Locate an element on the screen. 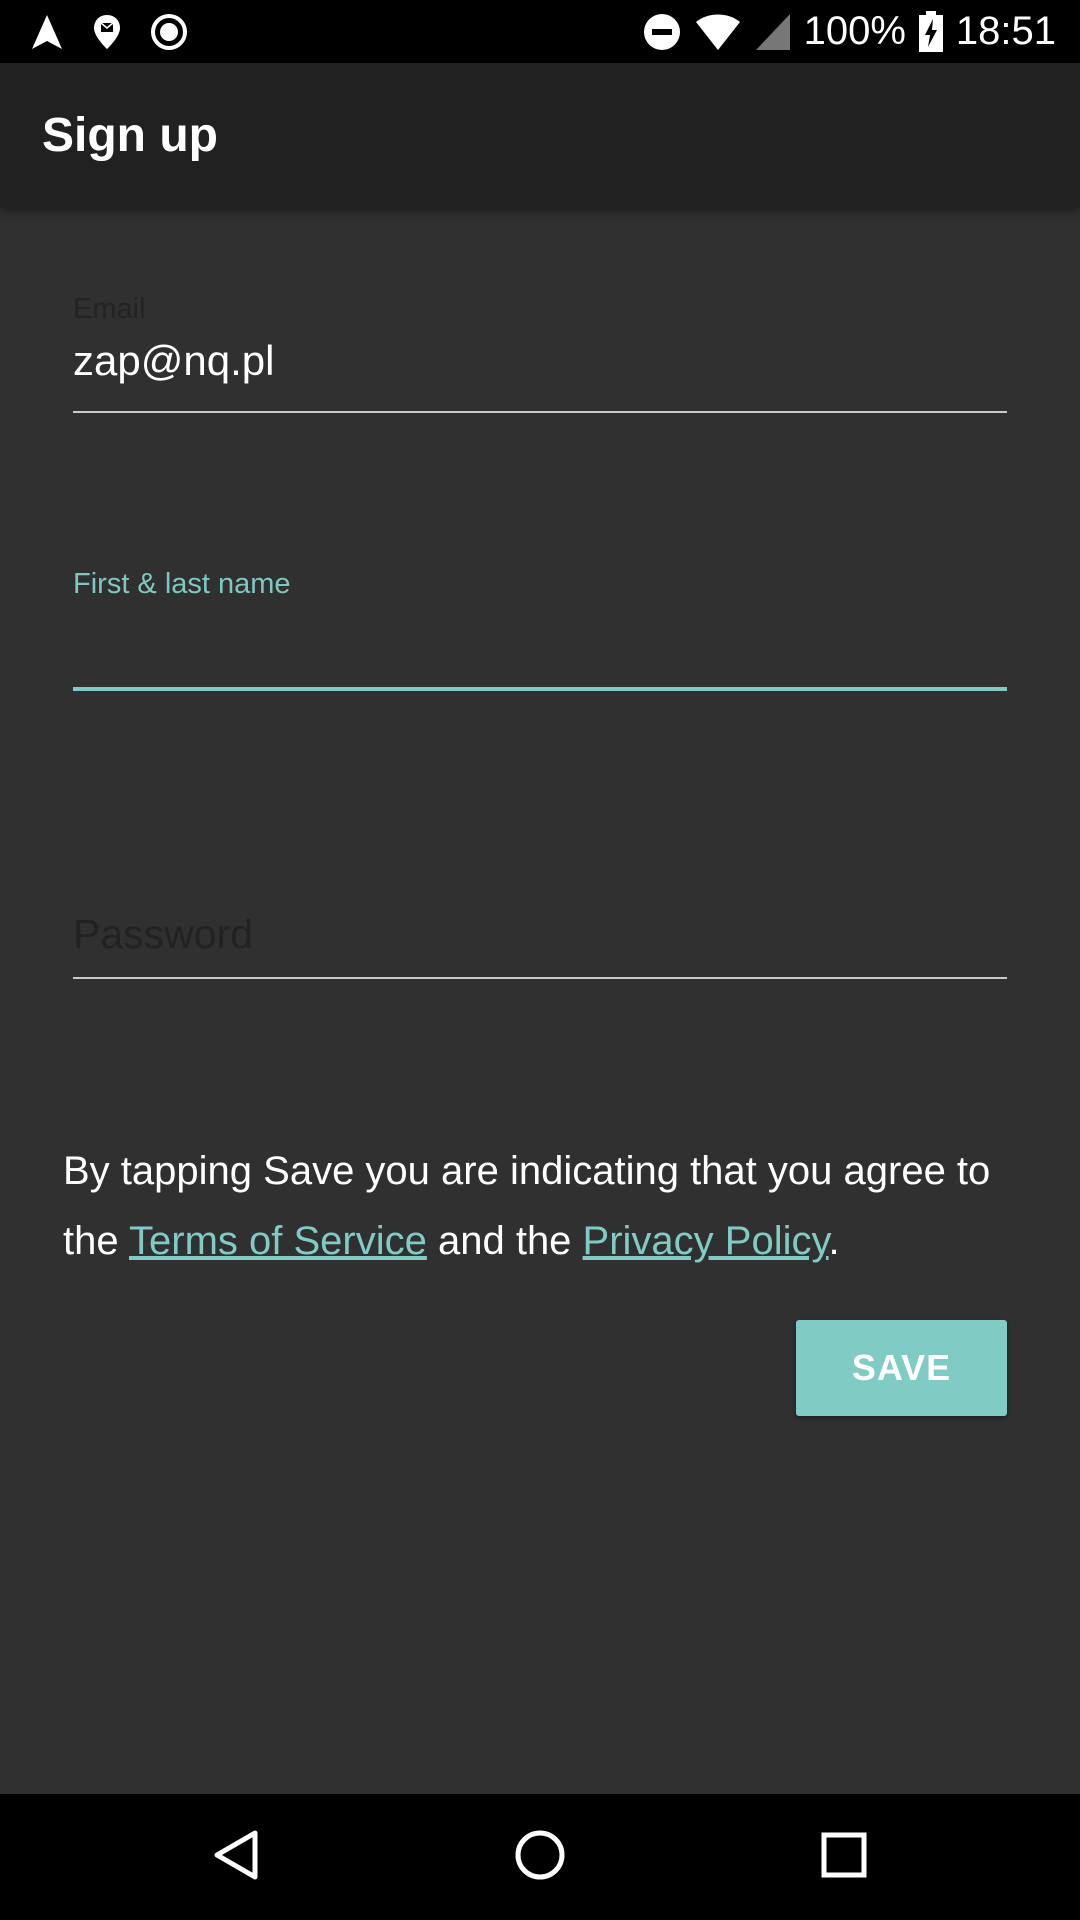 Image resolution: width=1080 pixels, height=1920 pixels. back-button is located at coordinates (236, 1857).